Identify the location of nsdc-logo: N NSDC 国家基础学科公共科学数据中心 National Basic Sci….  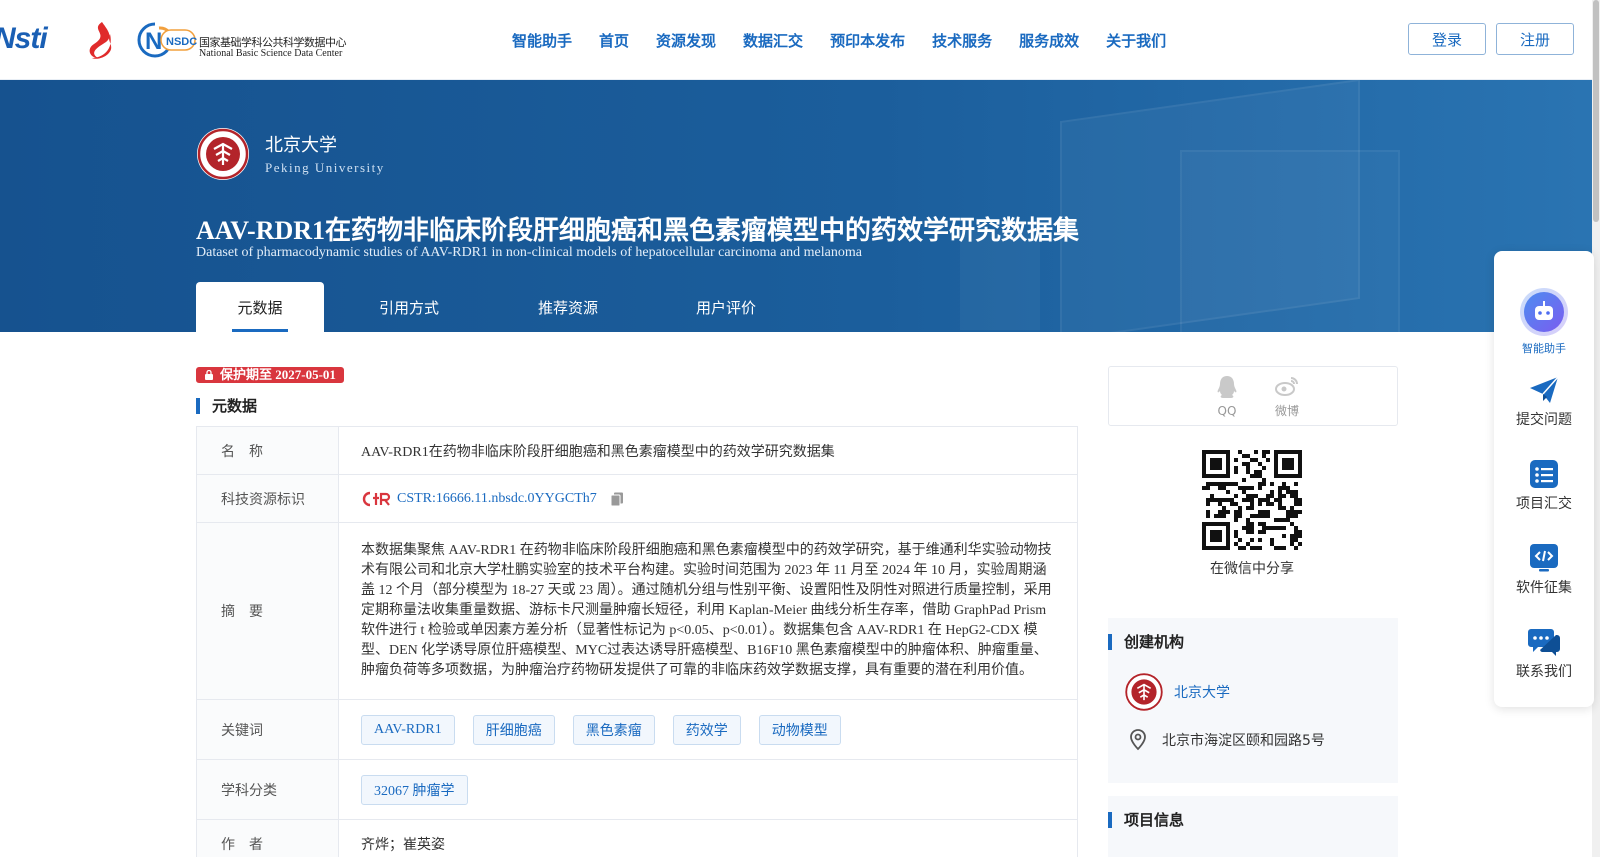
(245, 40).